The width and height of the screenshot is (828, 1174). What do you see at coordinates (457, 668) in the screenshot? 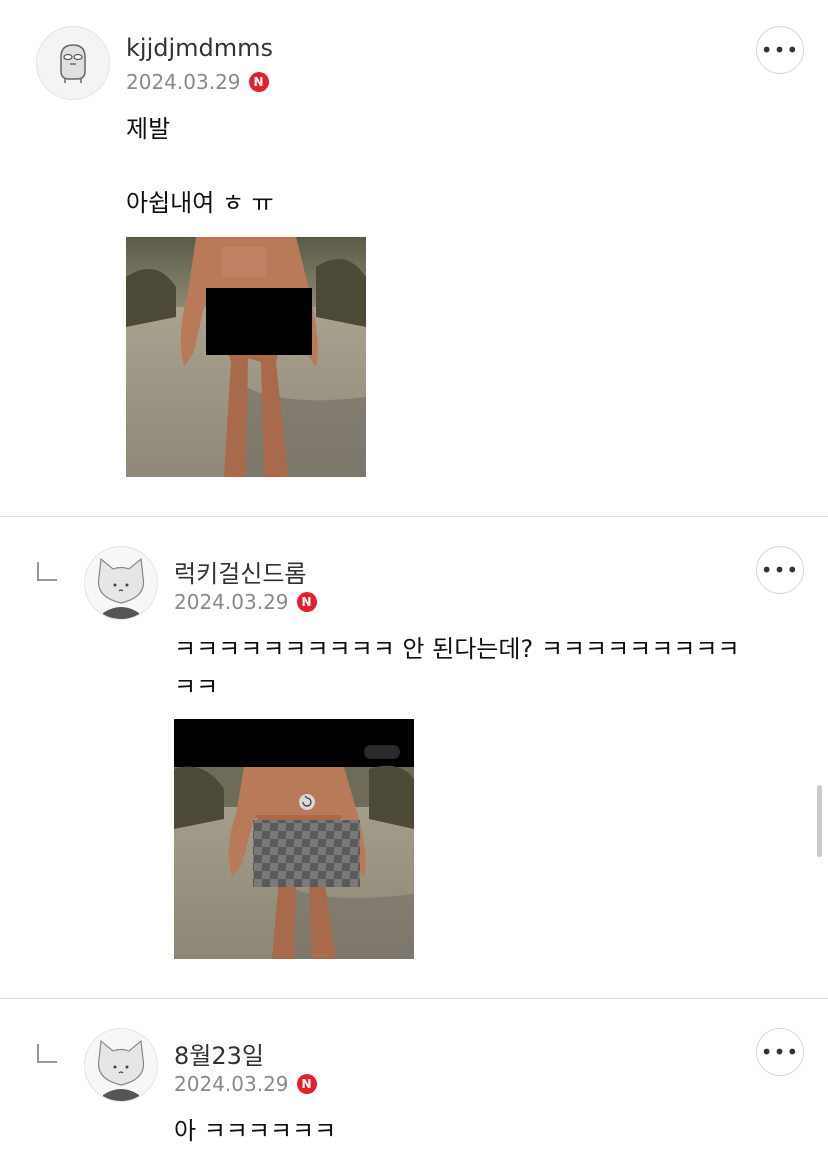
I see `comment-text: ㅋㅋㅋㅋㅋㅋㅋㅋㅋㅋ 안 된다는데? ㅋㅋㅋㅋㅋㅋㅋㅋㅋ ㅋㅋ` at bounding box center [457, 668].